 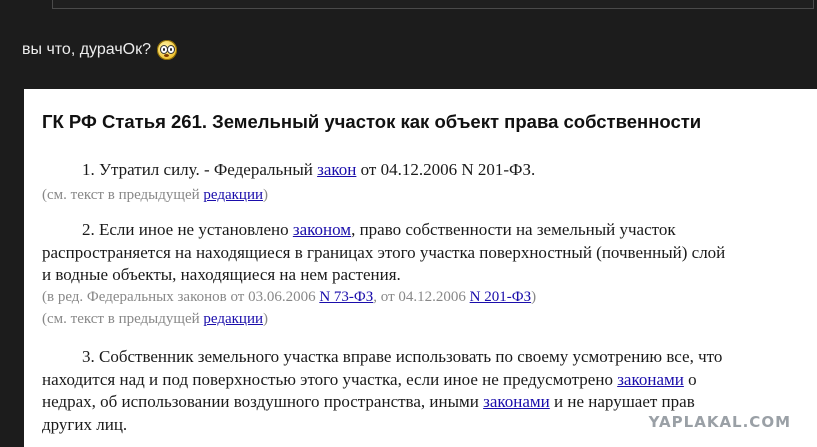 I want to click on law-link: закон, so click(x=336, y=169).